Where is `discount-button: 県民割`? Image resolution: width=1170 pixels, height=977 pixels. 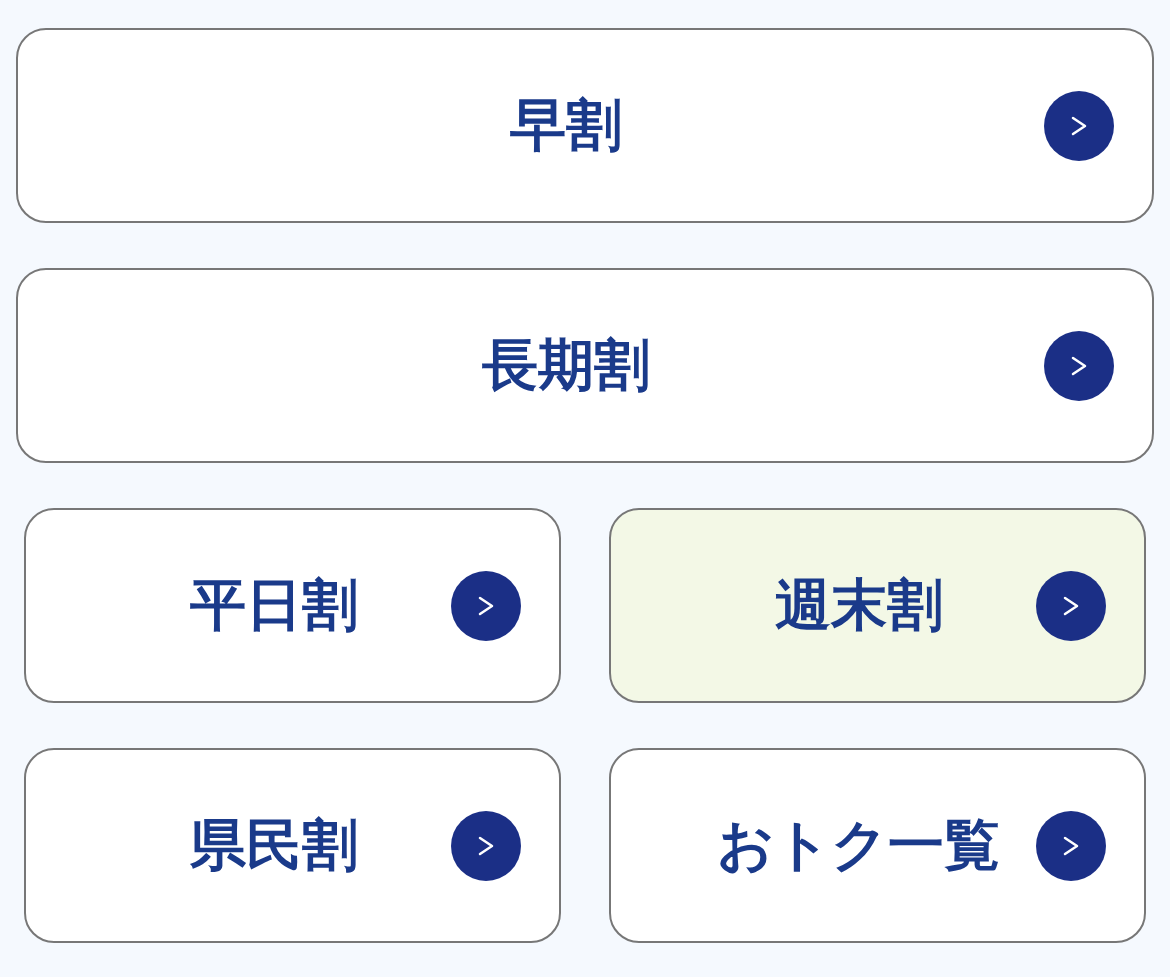
discount-button: 県民割 is located at coordinates (292, 845).